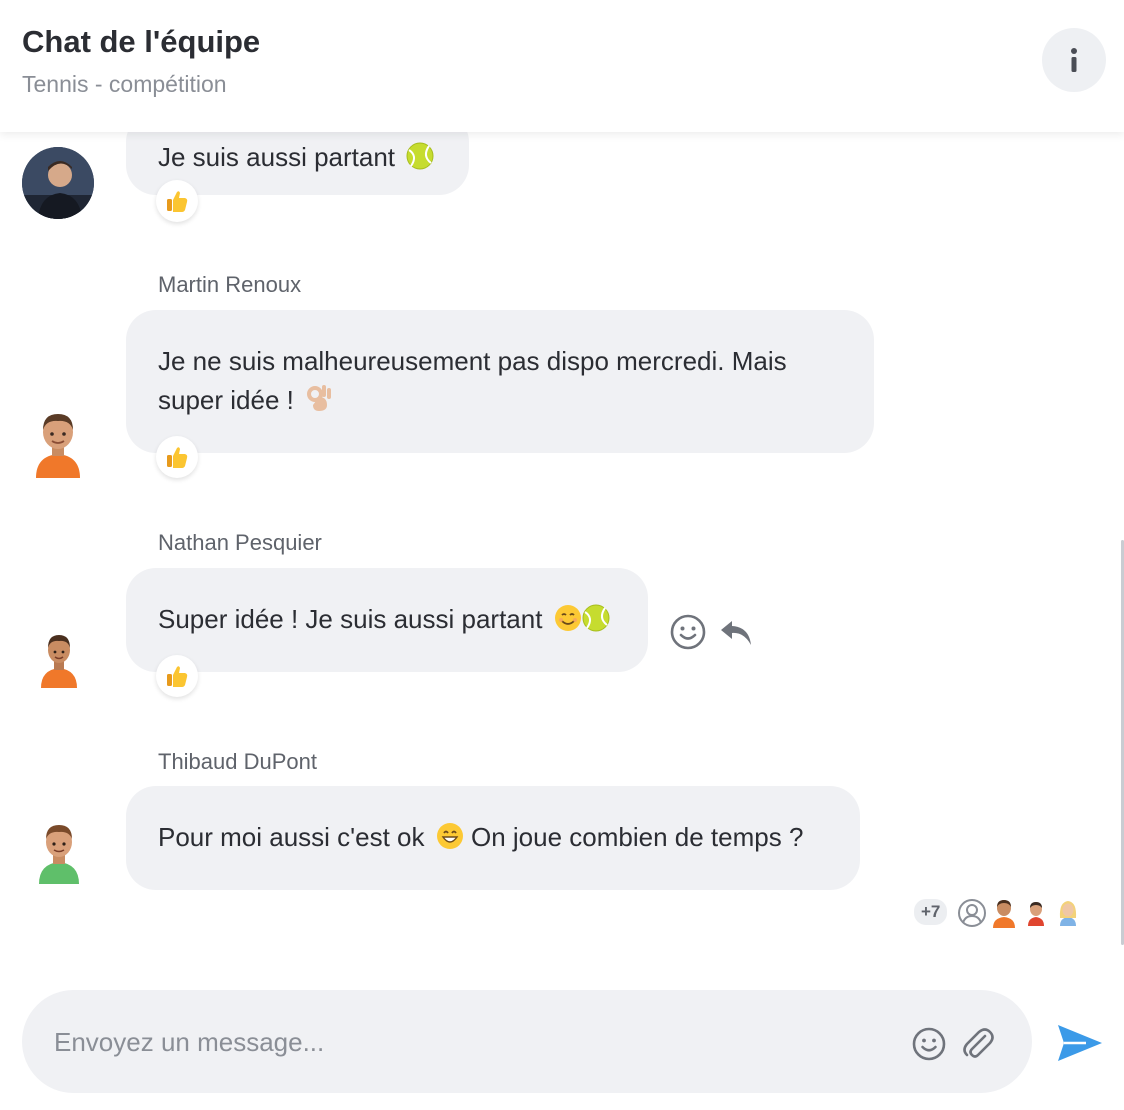  What do you see at coordinates (474, 1042) in the screenshot?
I see `message-input` at bounding box center [474, 1042].